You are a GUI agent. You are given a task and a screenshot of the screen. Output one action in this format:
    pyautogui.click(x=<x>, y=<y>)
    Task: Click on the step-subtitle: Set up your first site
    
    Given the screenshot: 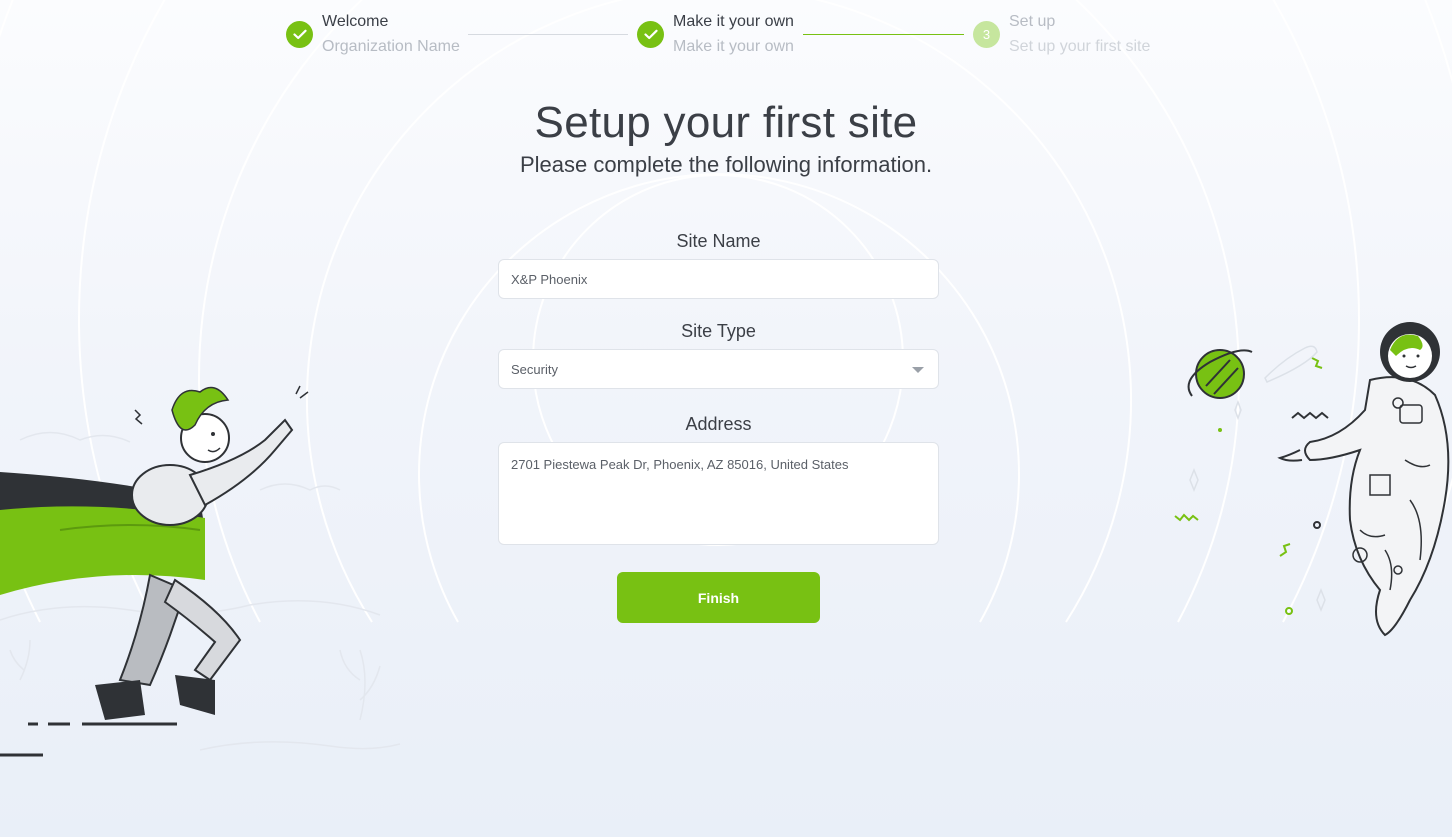 What is the action you would take?
    pyautogui.click(x=1080, y=46)
    